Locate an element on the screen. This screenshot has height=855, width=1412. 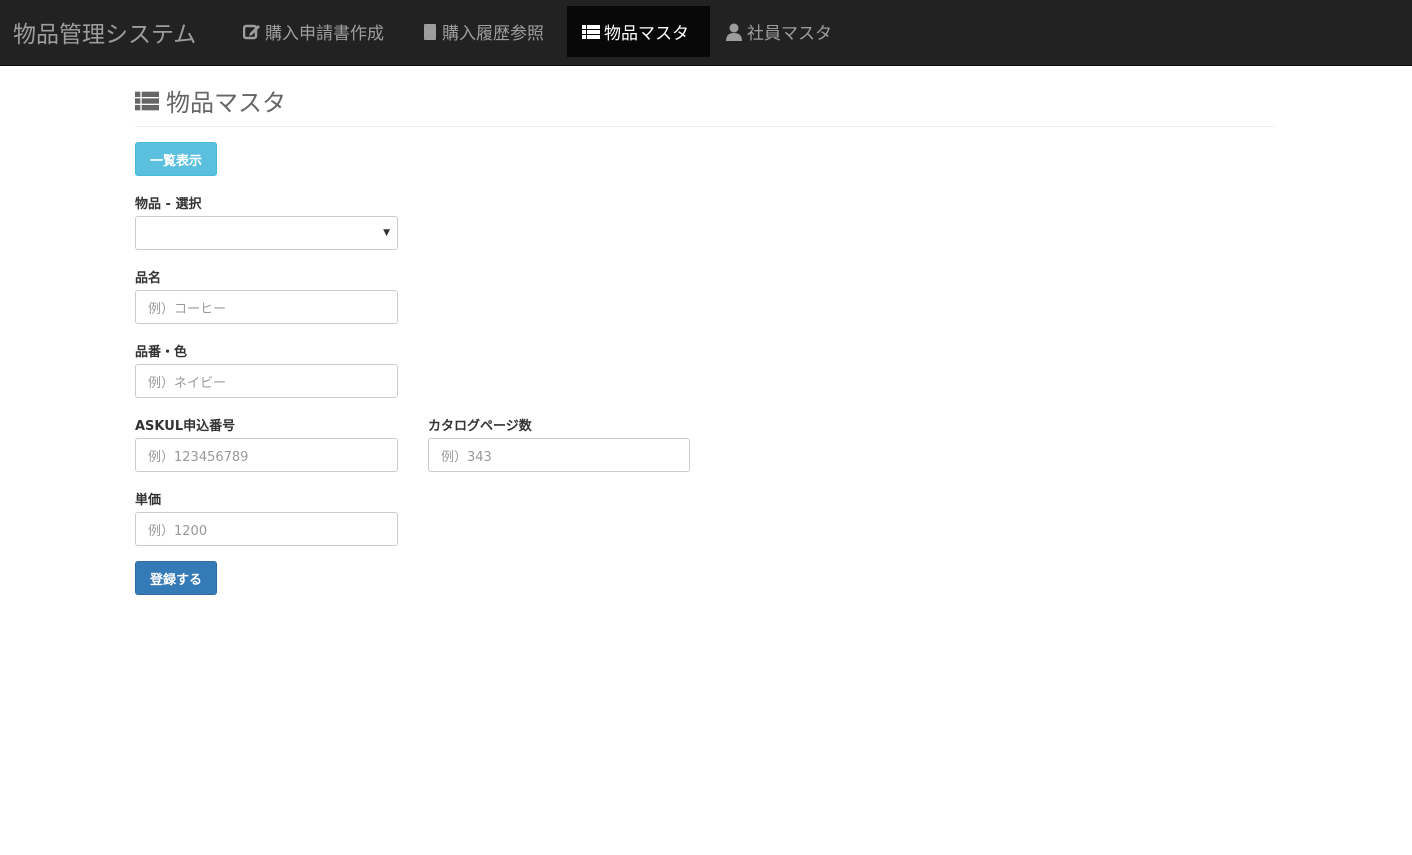
nav-item-employee-master: 社員マスタ is located at coordinates (778, 31).